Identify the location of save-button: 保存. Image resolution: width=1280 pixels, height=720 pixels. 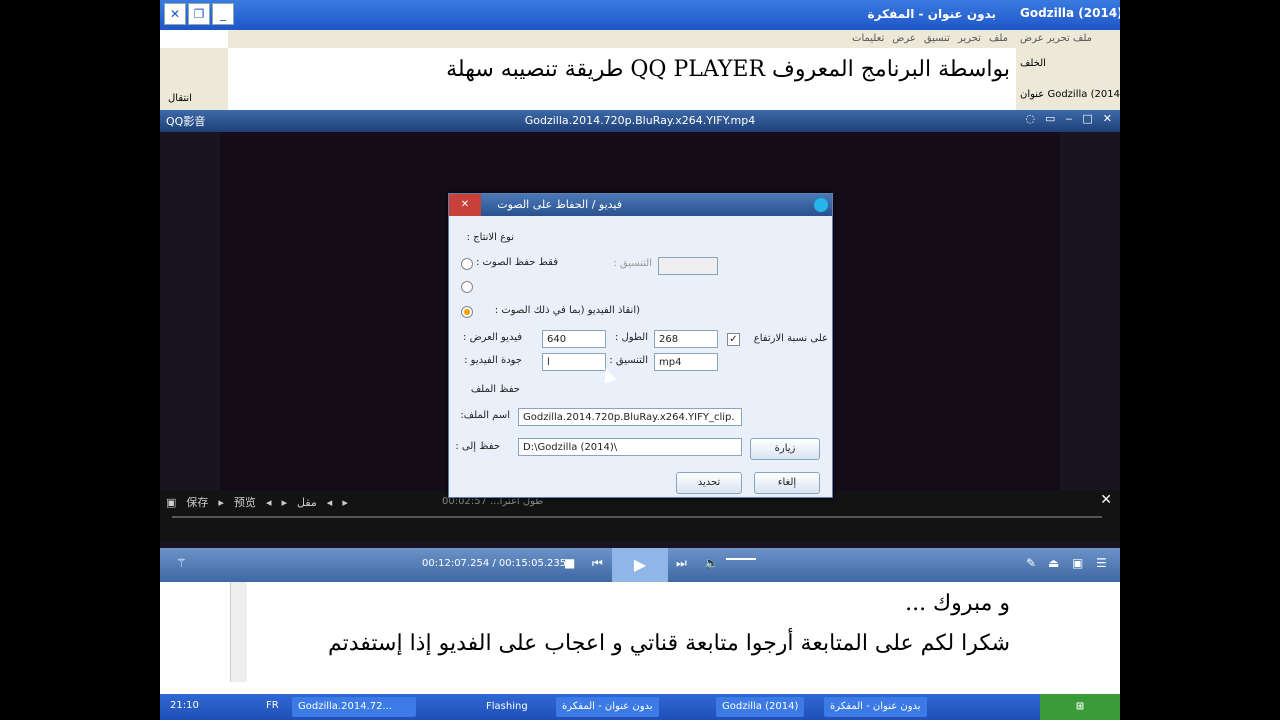
(197, 502).